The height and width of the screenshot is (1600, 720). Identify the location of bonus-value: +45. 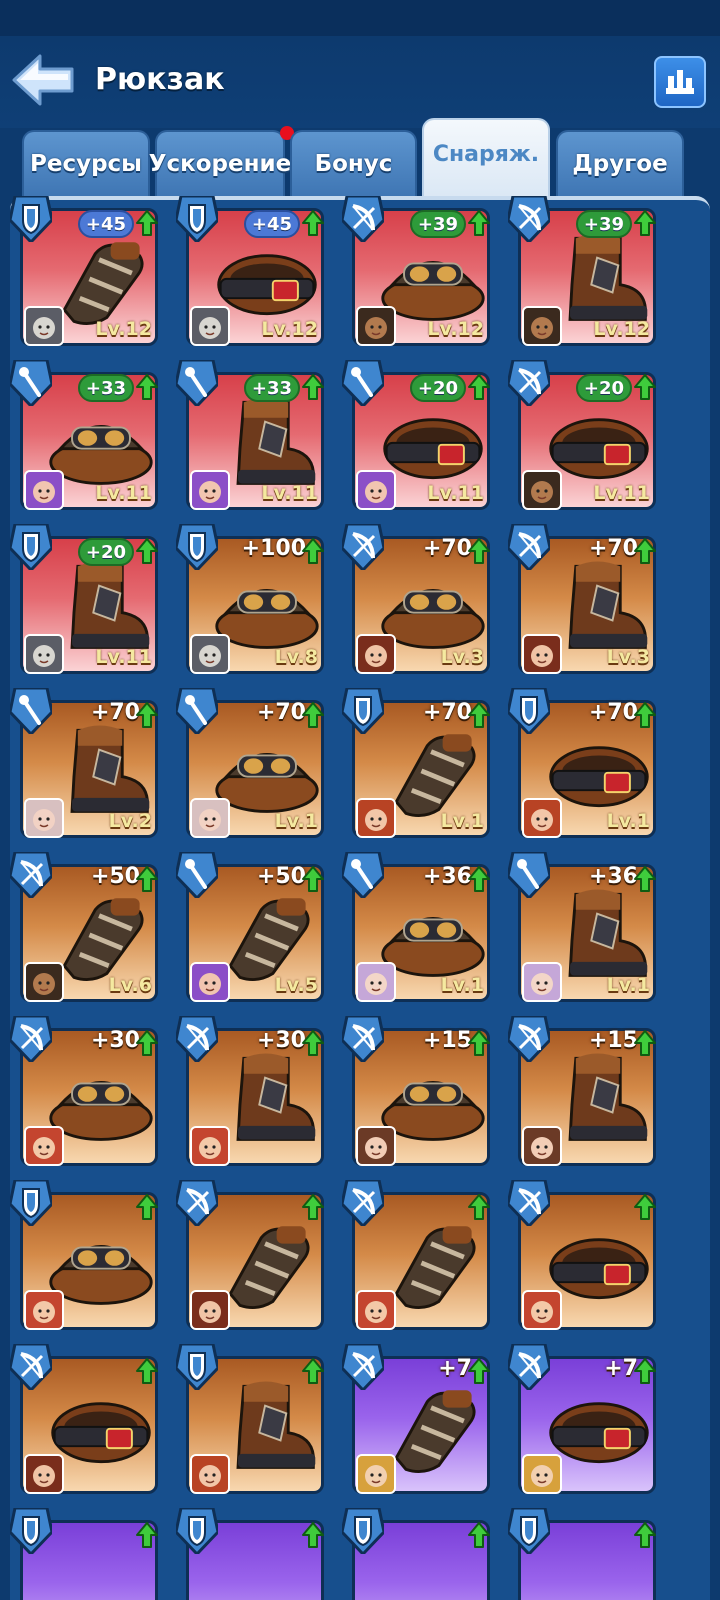
(105, 224).